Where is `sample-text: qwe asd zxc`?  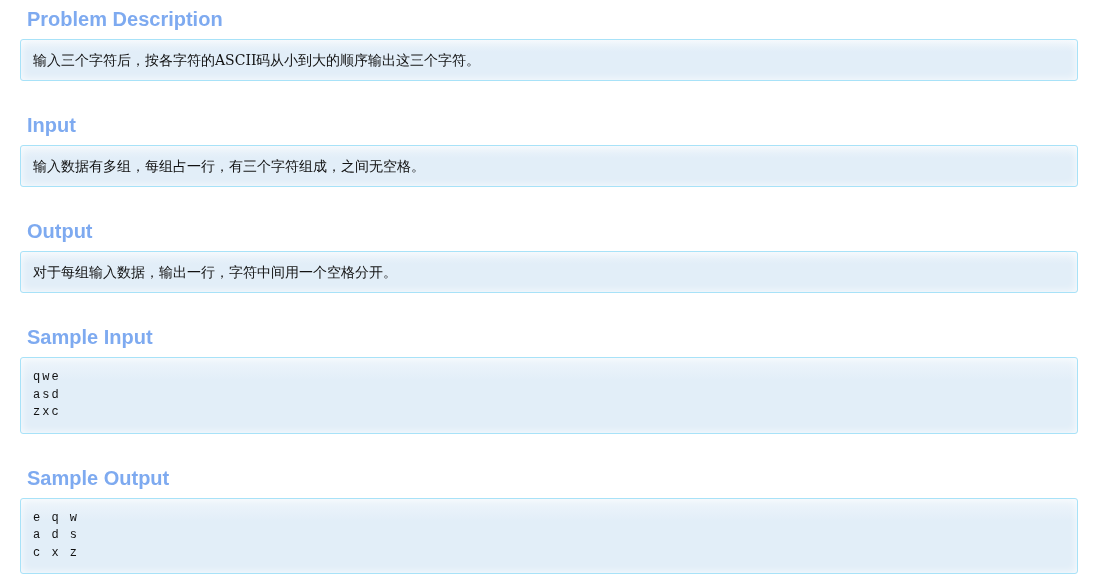
sample-text: qwe asd zxc is located at coordinates (47, 395).